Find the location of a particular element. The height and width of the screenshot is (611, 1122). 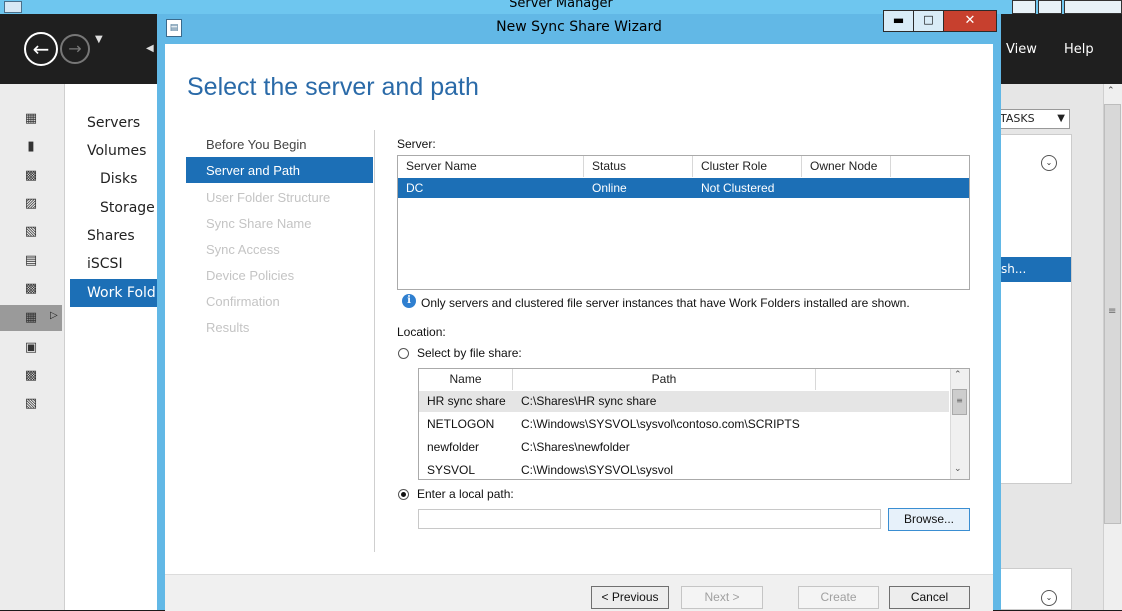

wizard-minimize-button: ▬ is located at coordinates (898, 21).